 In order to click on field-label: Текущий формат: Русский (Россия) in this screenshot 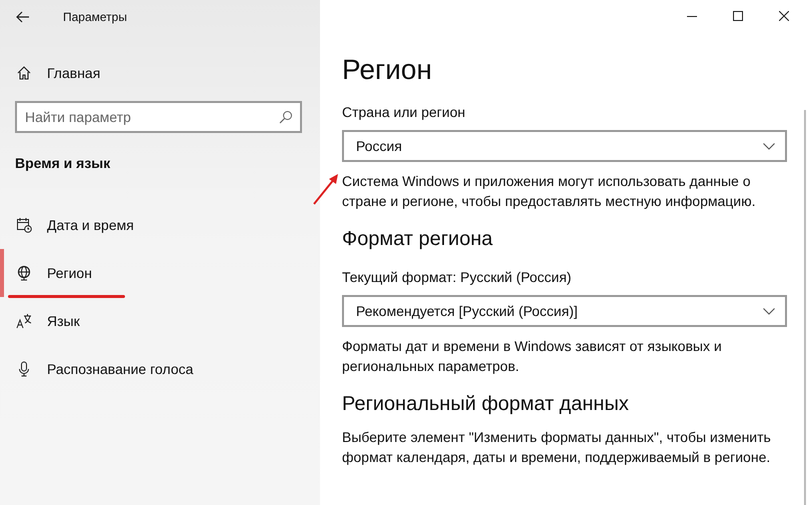, I will do `click(457, 277)`.